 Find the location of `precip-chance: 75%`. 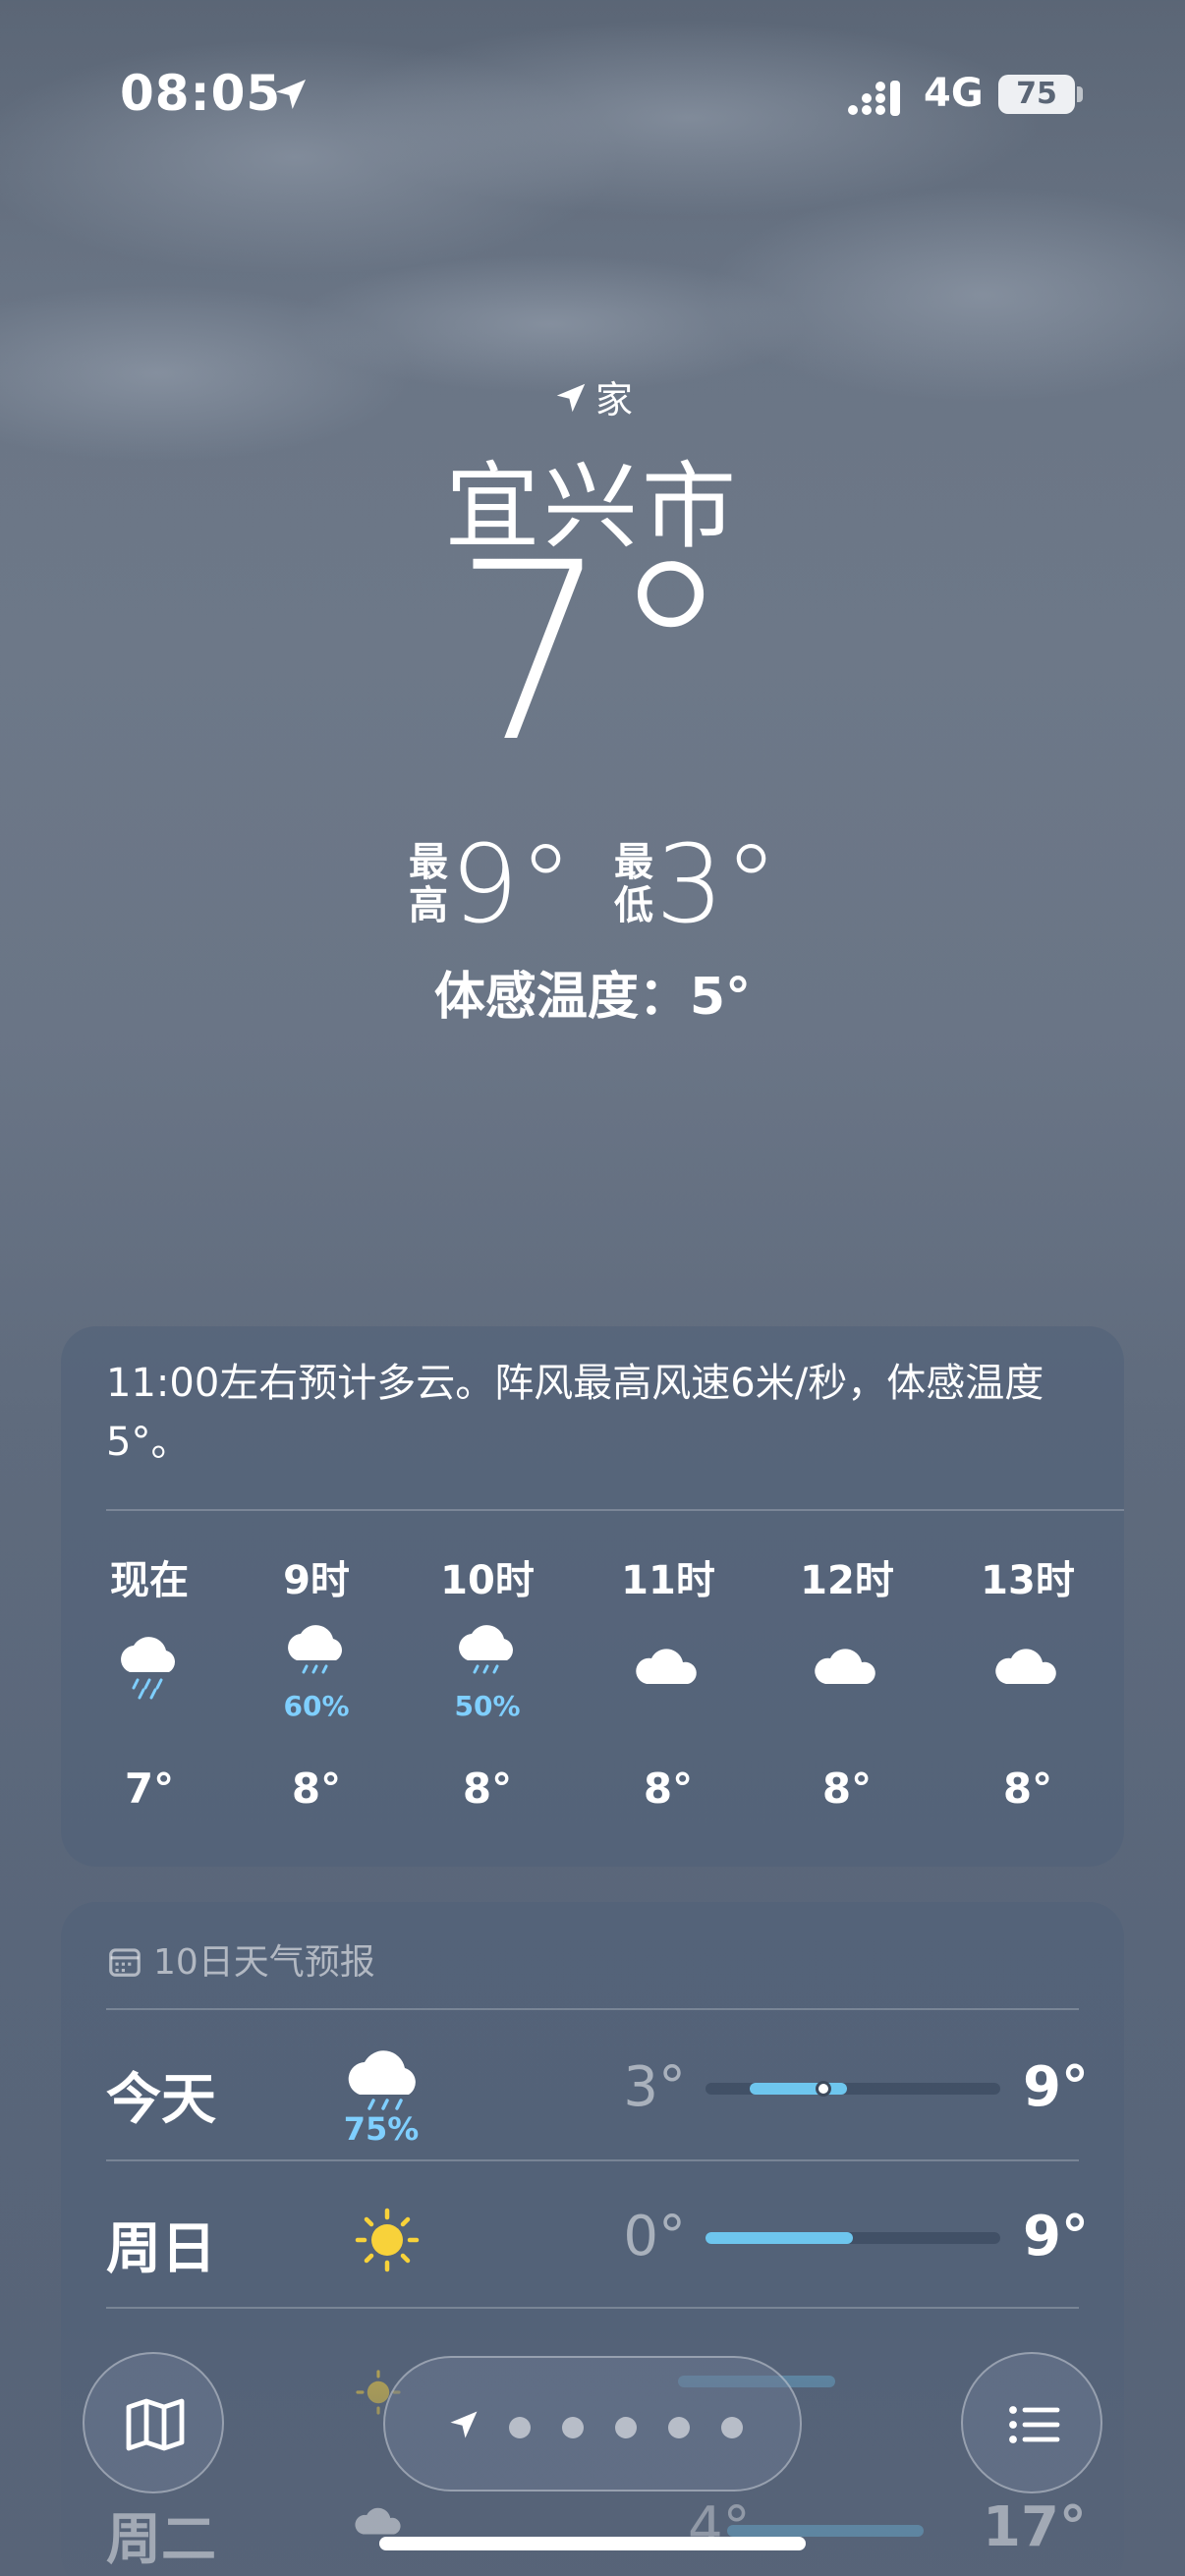

precip-chance: 75% is located at coordinates (382, 2129).